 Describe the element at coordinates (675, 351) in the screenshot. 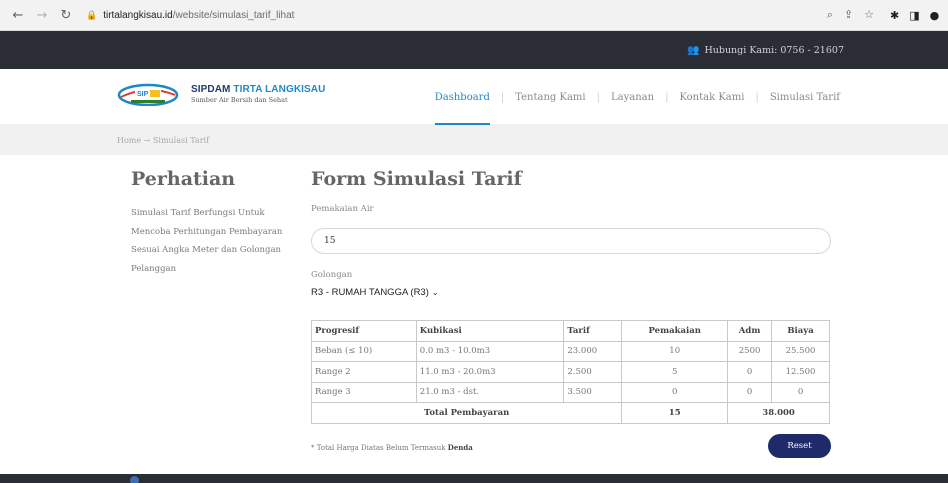

I see `table-cell: 10` at that location.